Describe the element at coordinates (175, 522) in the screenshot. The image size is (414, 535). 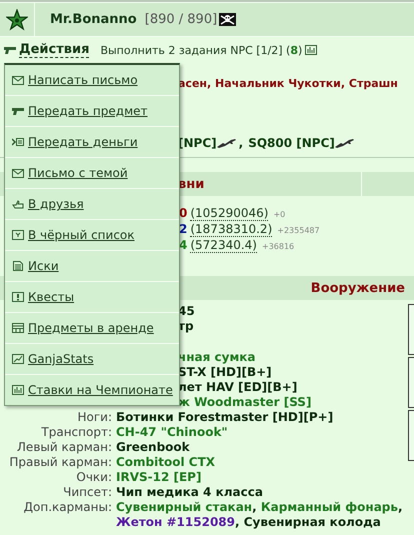
I see `item-name: Жетон #1152089` at that location.